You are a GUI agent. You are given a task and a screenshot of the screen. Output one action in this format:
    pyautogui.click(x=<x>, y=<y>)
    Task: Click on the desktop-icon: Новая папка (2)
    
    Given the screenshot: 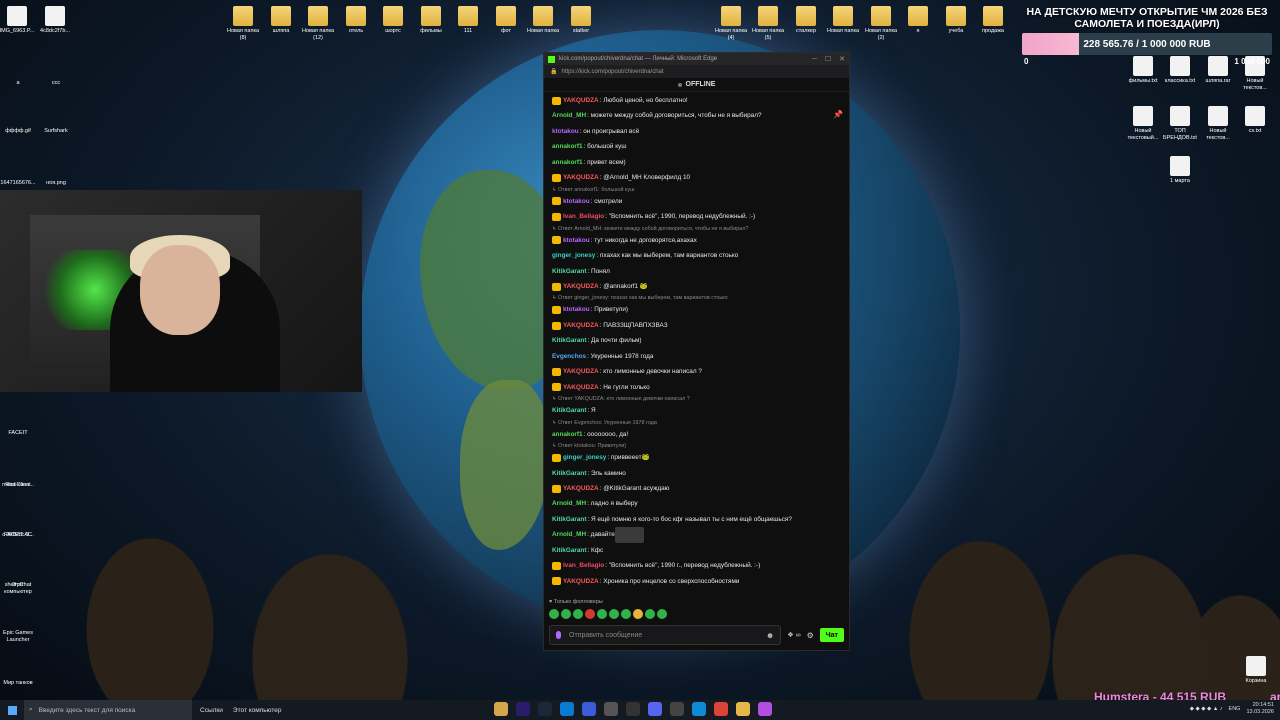 What is the action you would take?
    pyautogui.click(x=881, y=23)
    